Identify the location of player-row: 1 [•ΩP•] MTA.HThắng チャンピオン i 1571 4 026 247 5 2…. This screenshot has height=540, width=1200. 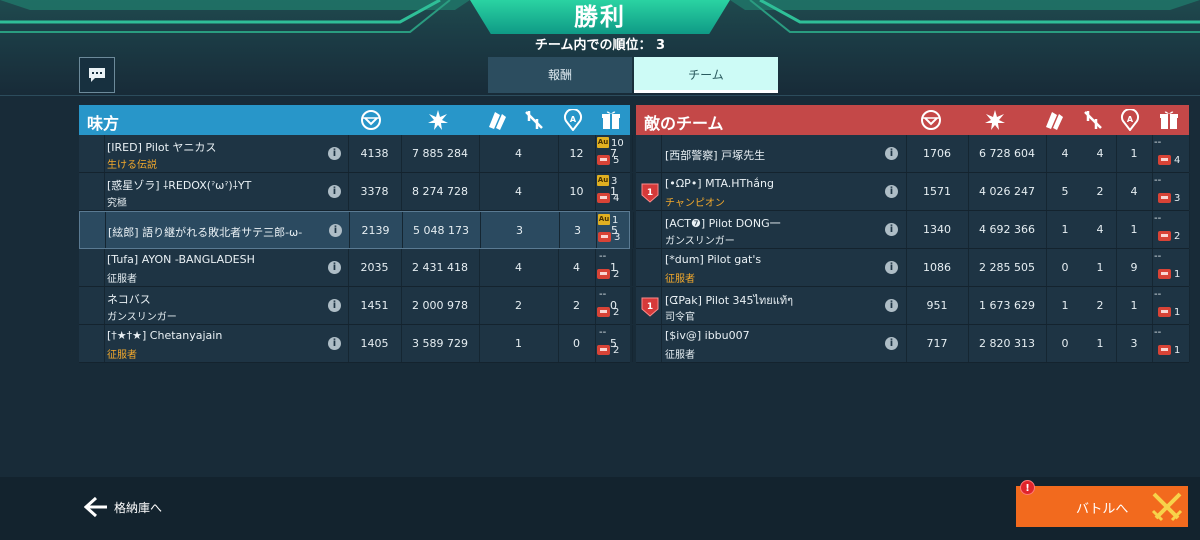
(913, 192).